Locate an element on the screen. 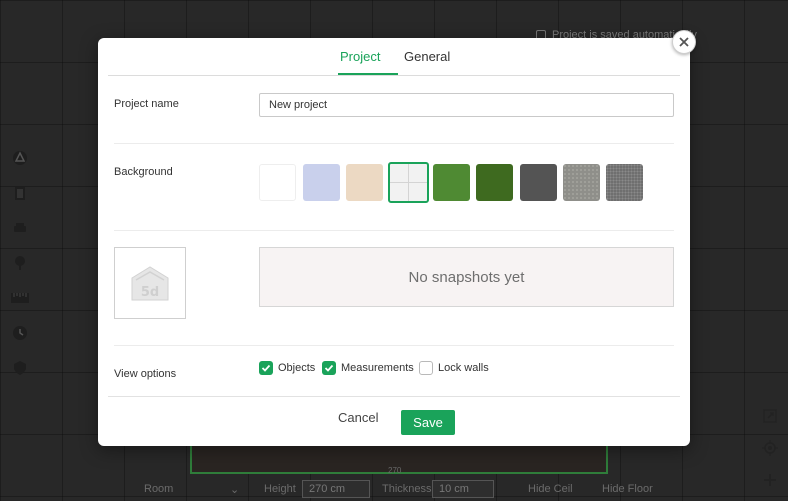 The width and height of the screenshot is (788, 501). background-swatch-grid is located at coordinates (408, 182).